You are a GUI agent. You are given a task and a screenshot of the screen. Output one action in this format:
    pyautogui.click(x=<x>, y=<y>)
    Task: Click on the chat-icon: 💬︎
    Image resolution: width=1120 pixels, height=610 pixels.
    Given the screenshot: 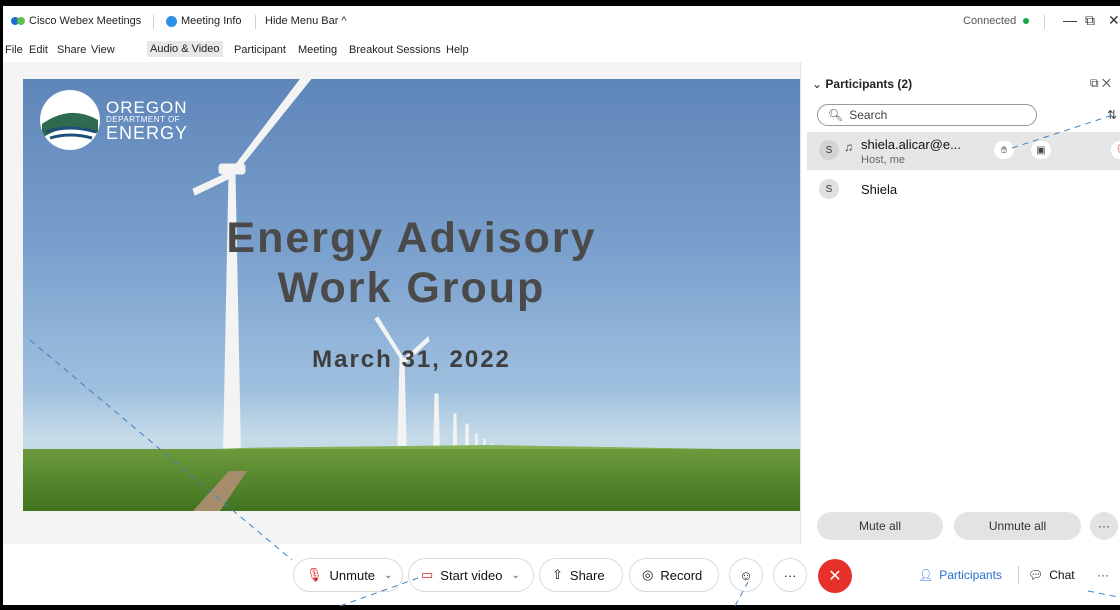 What is the action you would take?
    pyautogui.click(x=1036, y=575)
    